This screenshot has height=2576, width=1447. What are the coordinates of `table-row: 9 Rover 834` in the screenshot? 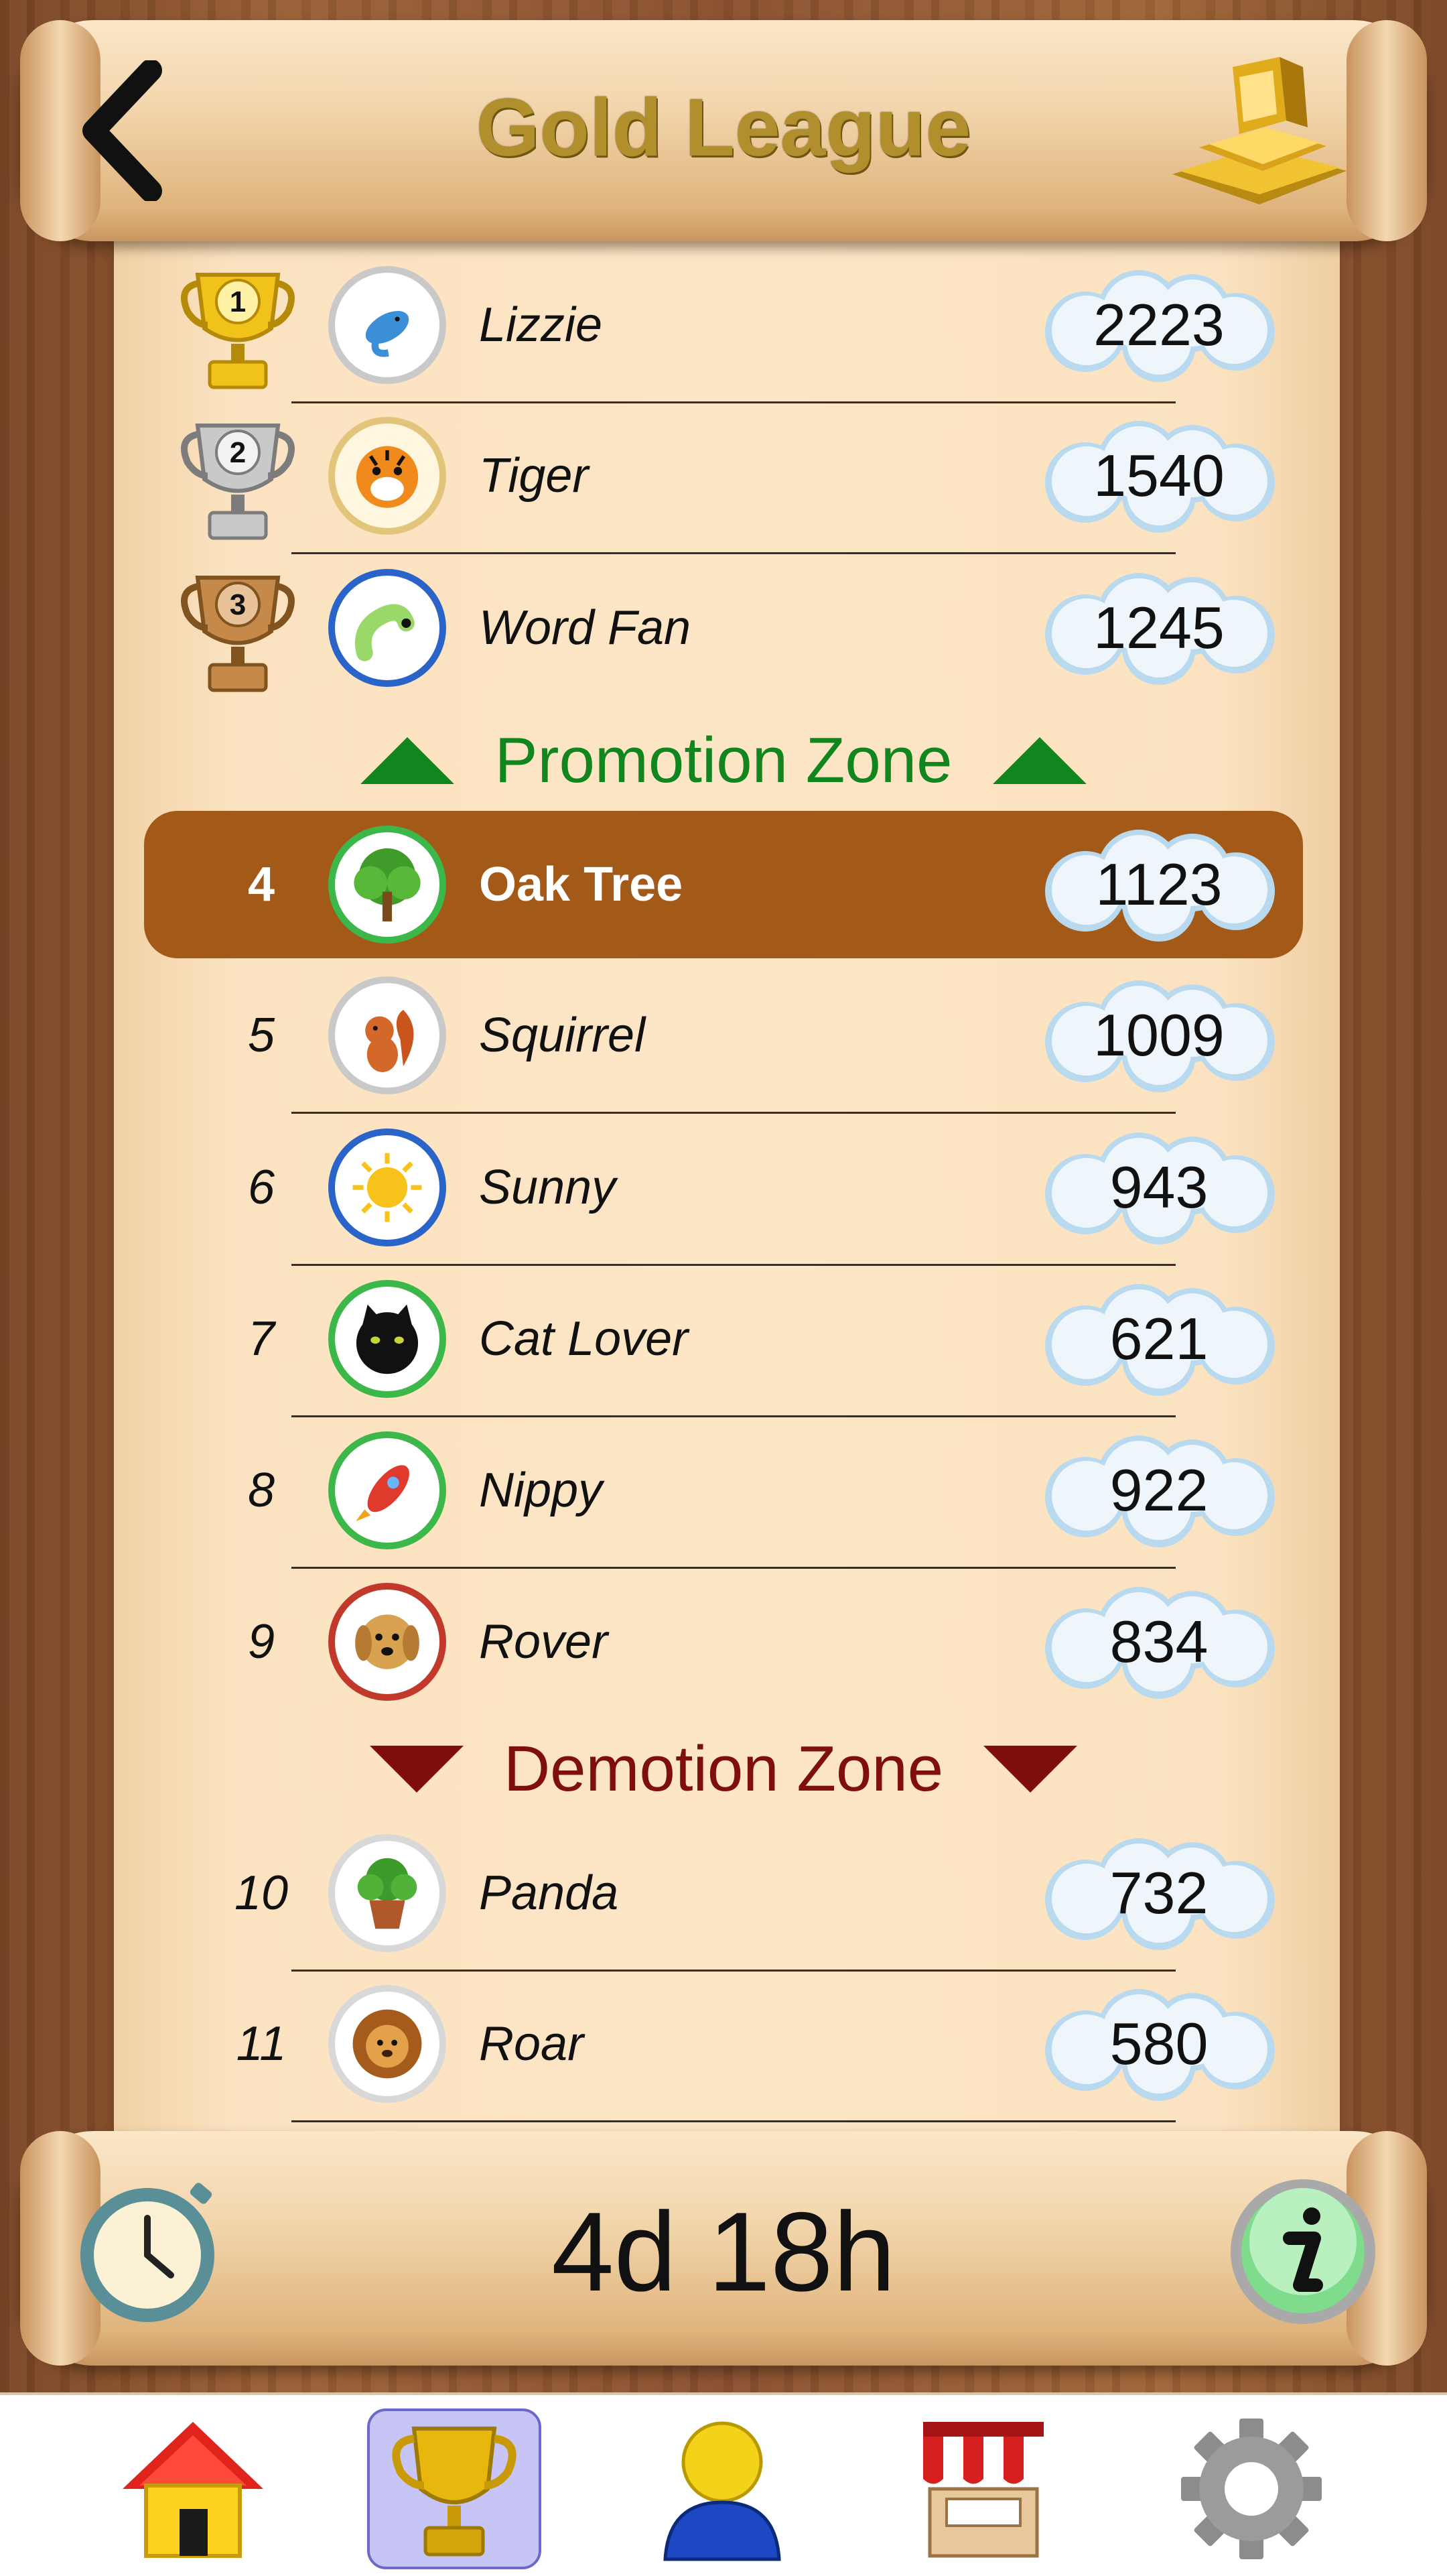 It's located at (723, 1642).